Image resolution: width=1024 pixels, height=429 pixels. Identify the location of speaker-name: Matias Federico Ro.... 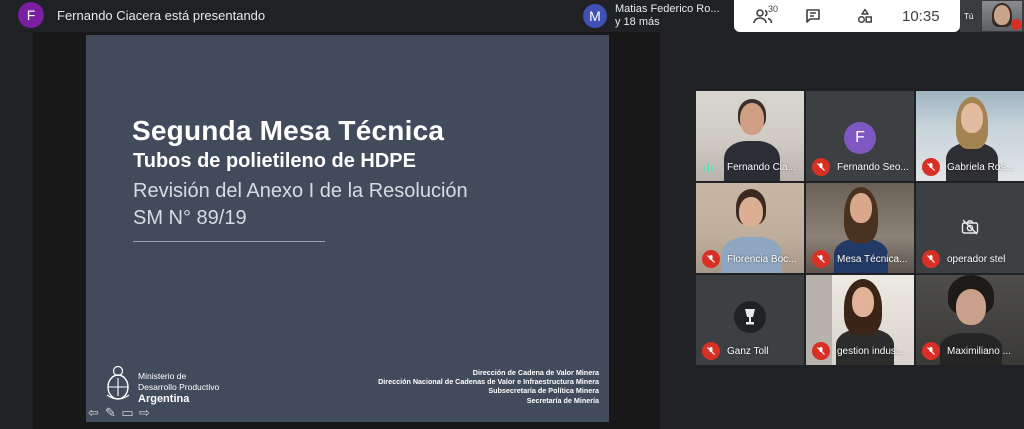
(667, 9).